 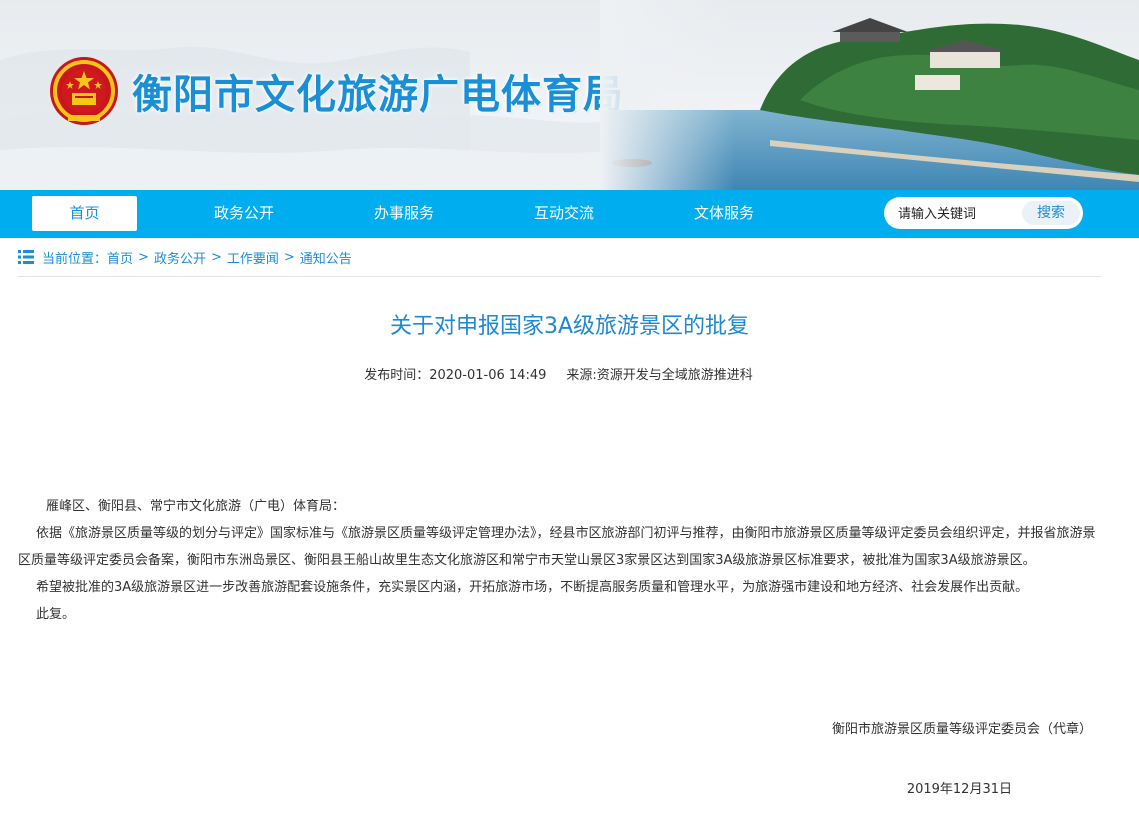 I want to click on national-emblem-icon, so click(x=84, y=91).